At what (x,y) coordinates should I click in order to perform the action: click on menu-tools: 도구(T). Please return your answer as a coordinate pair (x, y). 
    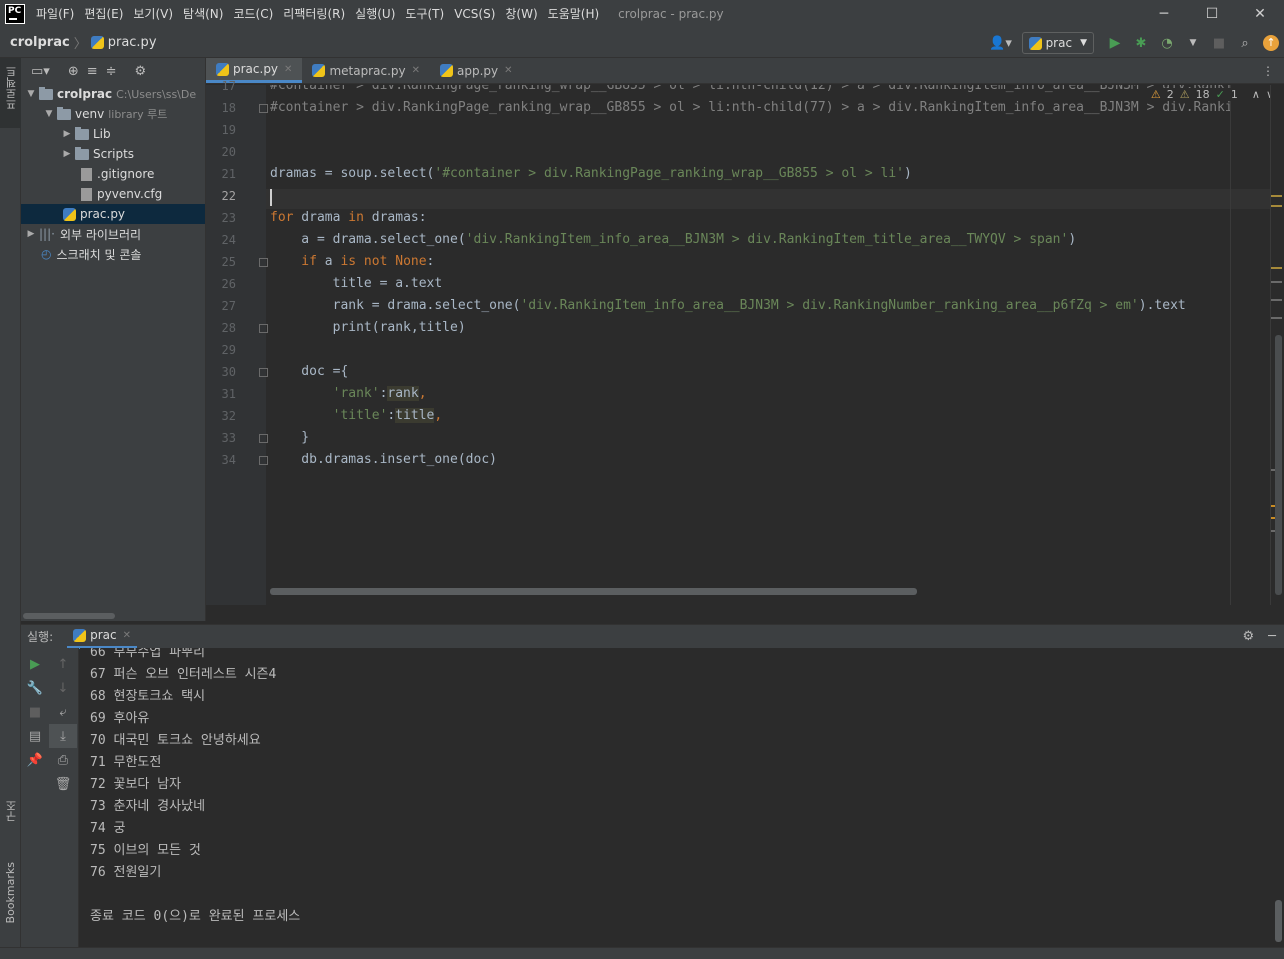
    Looking at the image, I should click on (424, 14).